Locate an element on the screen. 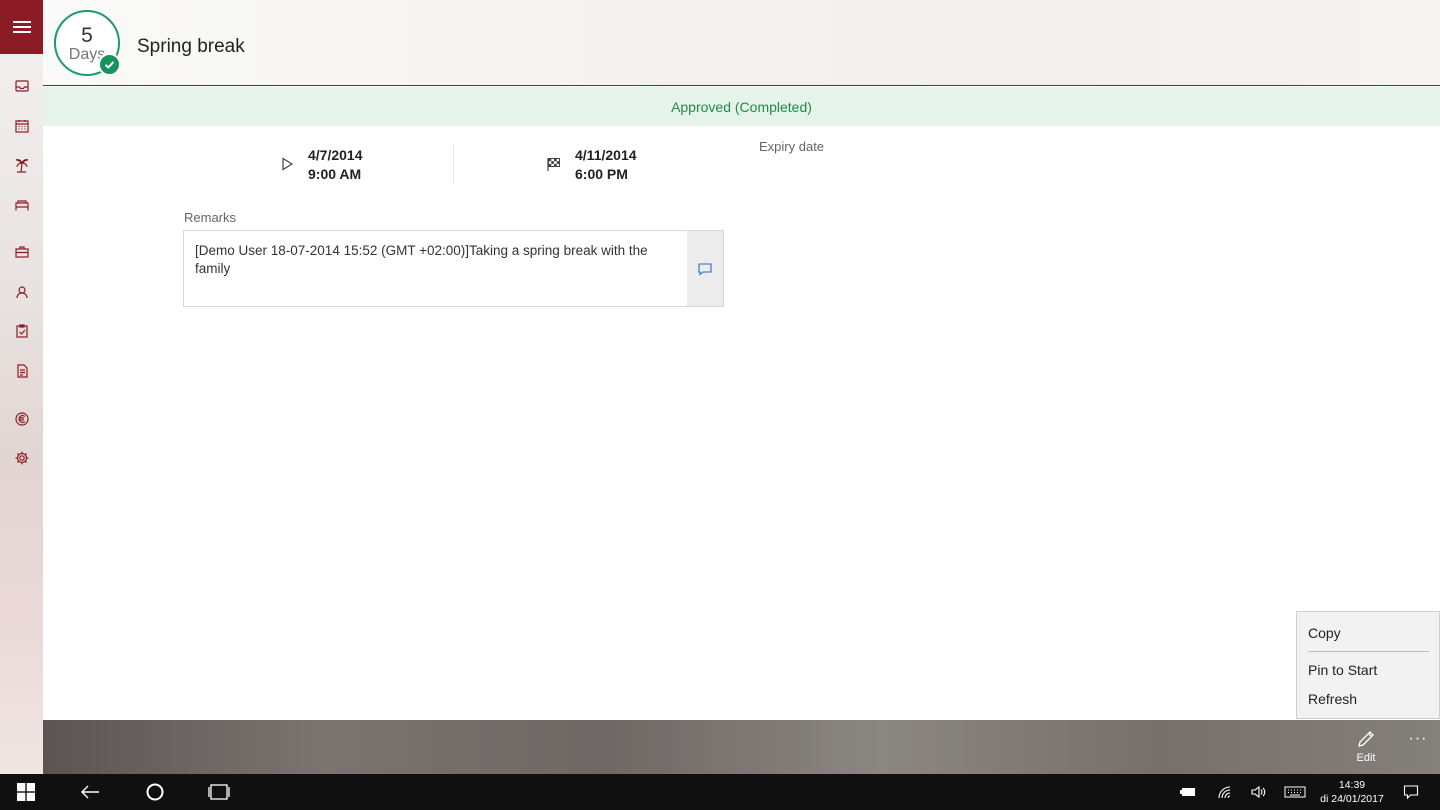 The width and height of the screenshot is (1440, 810). nav-profile is located at coordinates (21, 291).